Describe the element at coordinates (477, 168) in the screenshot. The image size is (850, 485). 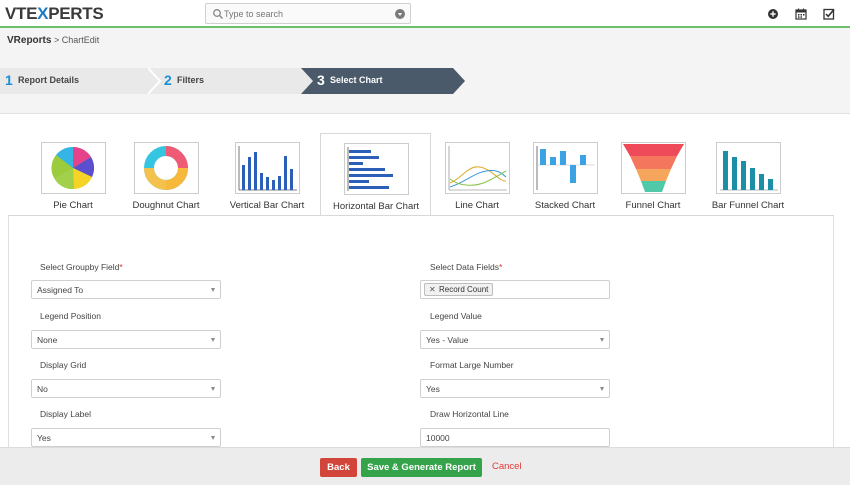
I see `line-chart-icon` at that location.